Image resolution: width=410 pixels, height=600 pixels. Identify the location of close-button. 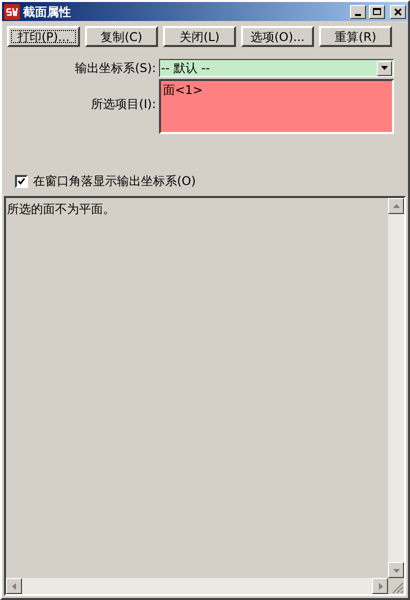
(398, 11).